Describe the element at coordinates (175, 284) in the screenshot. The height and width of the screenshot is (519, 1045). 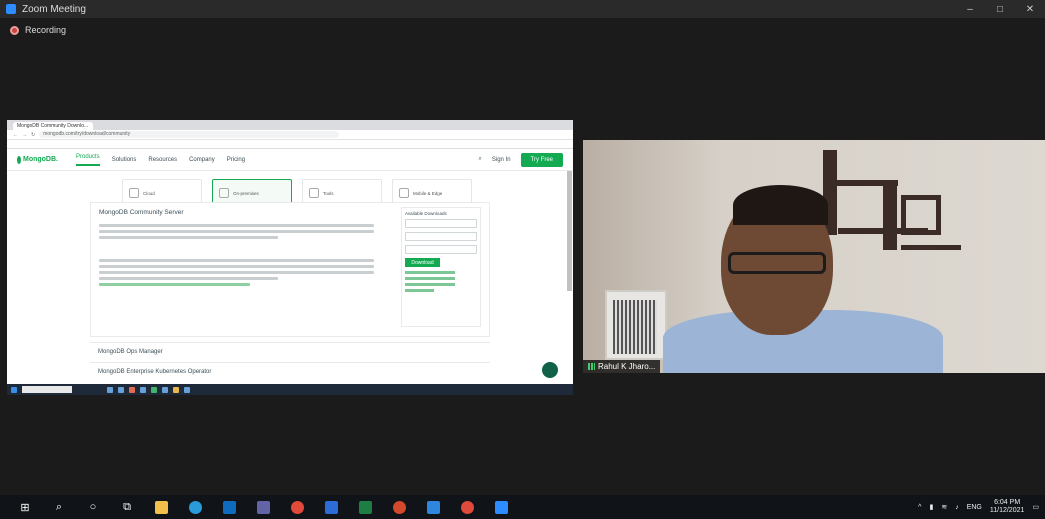
I see `learn-more-link` at that location.